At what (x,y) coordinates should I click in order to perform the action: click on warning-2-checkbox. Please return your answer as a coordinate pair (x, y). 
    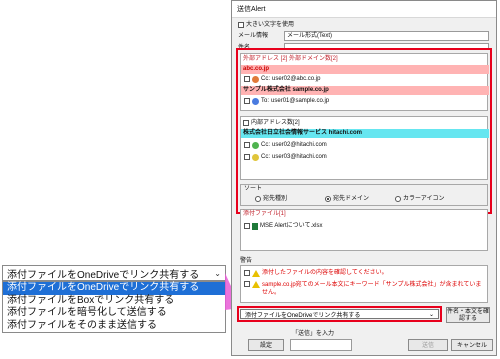
    Looking at the image, I should click on (247, 284).